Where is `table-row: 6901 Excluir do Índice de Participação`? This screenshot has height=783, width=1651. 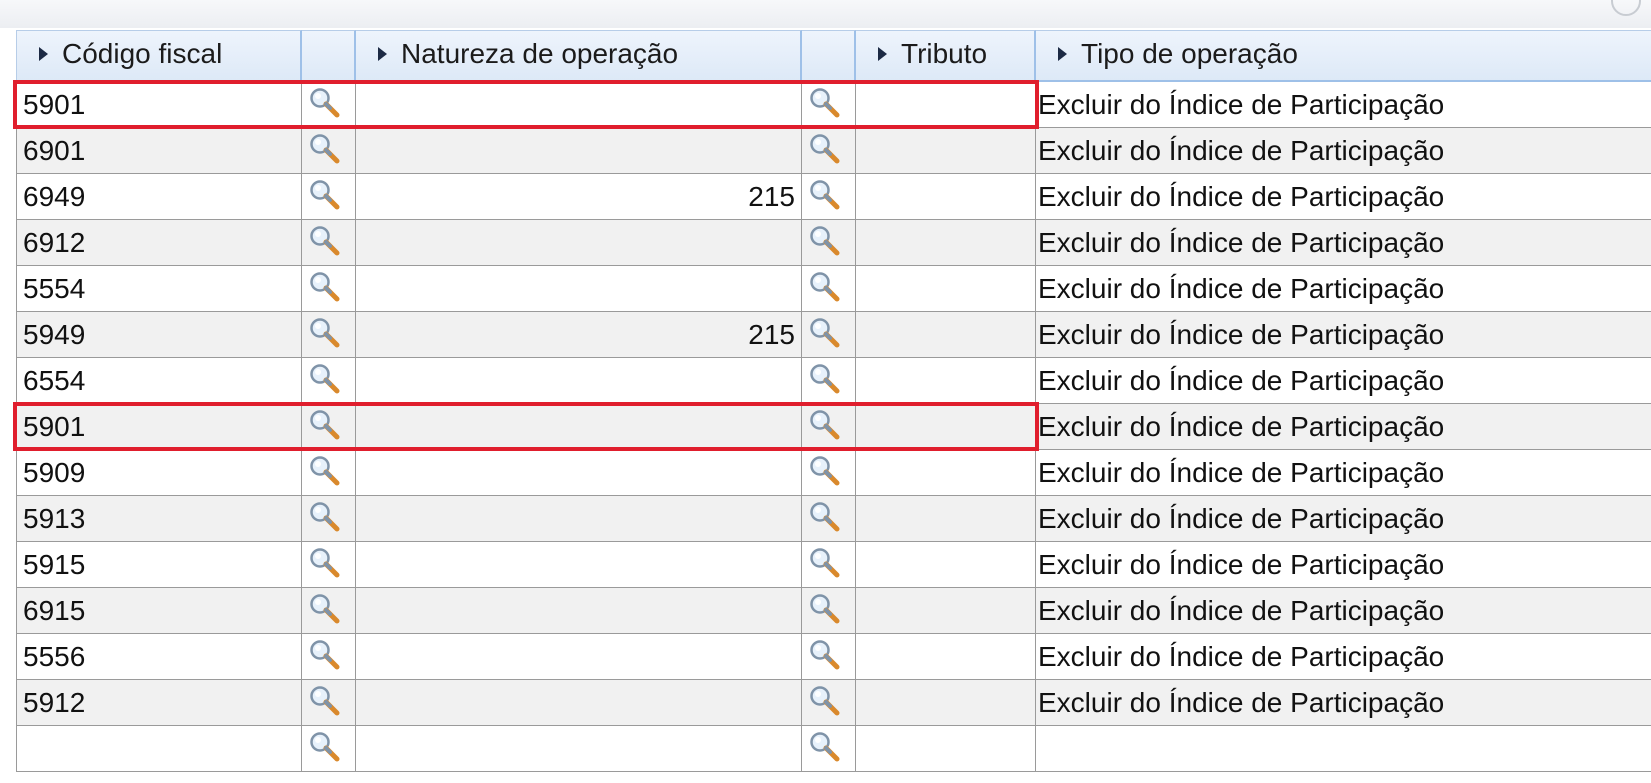 table-row: 6901 Excluir do Índice de Participação is located at coordinates (833, 151).